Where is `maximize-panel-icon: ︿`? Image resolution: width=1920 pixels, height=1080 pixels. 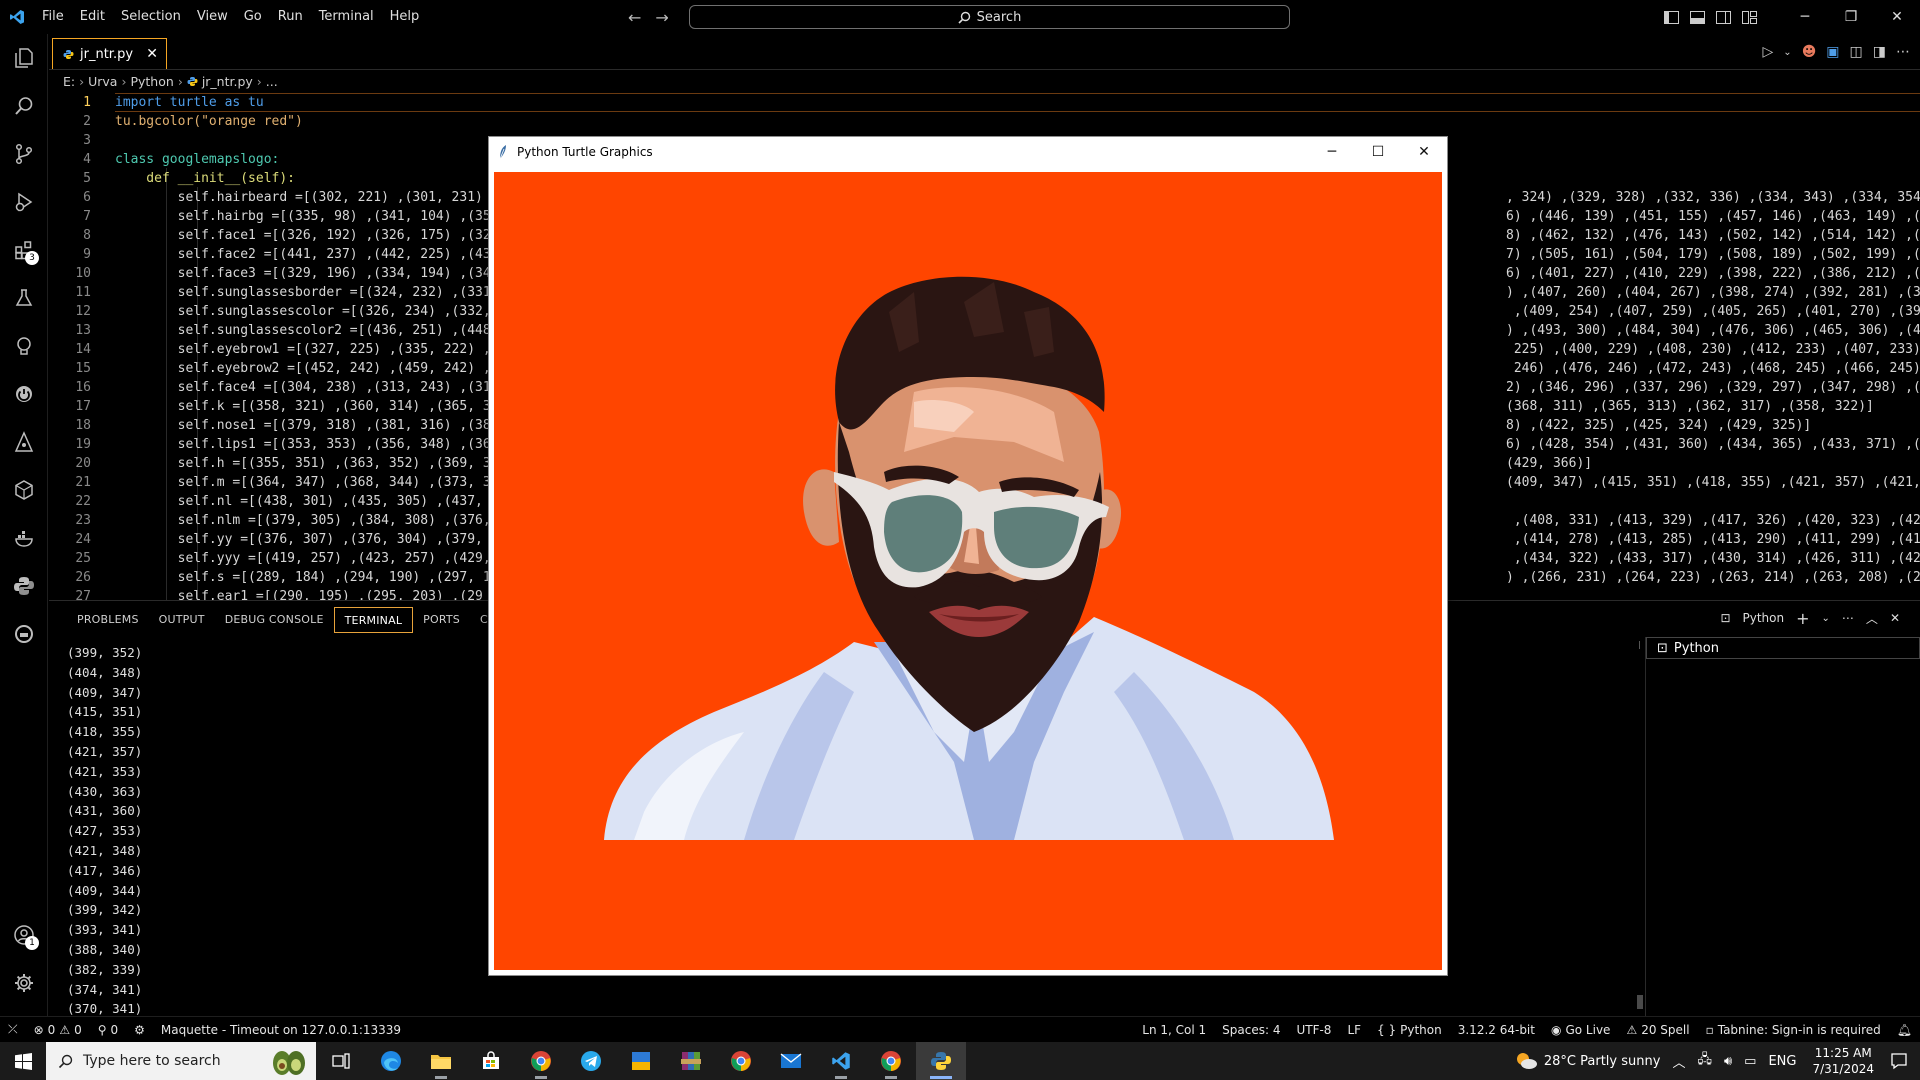
maximize-panel-icon: ︿ is located at coordinates (1872, 618).